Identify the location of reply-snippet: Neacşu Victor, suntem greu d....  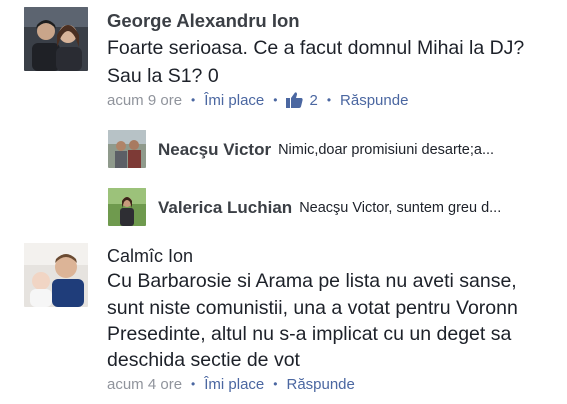
(400, 208).